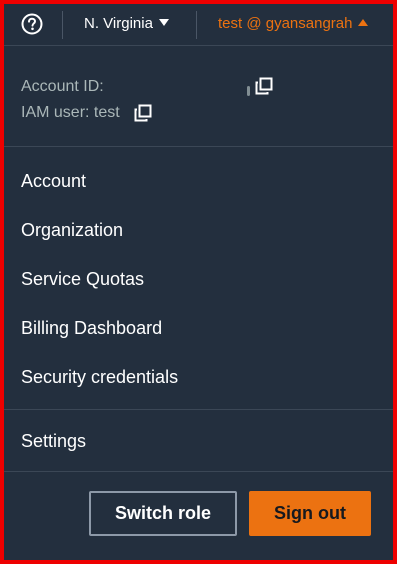 Image resolution: width=397 pixels, height=564 pixels. What do you see at coordinates (248, 91) in the screenshot?
I see `redacted-account-id` at bounding box center [248, 91].